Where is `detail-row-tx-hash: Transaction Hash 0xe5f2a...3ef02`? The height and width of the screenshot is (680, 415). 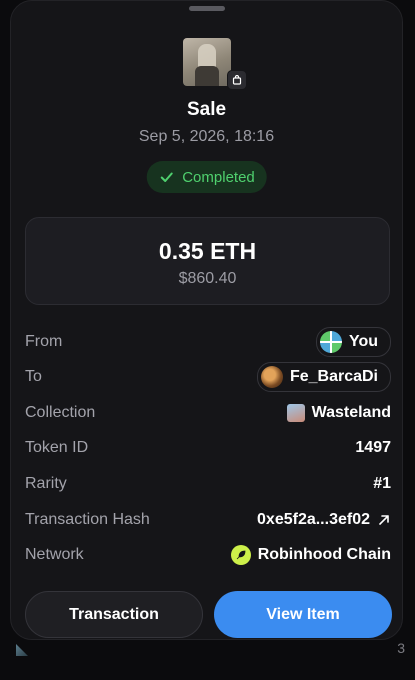 detail-row-tx-hash: Transaction Hash 0xe5f2a...3ef02 is located at coordinates (208, 520).